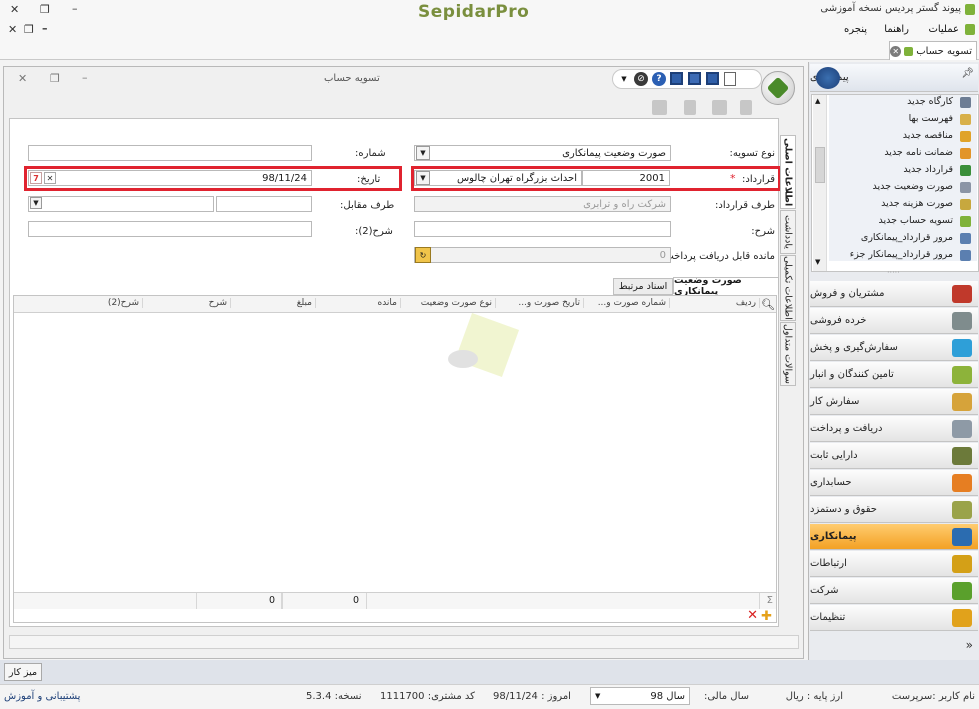  Describe the element at coordinates (894, 483) in the screenshot. I see `module-7: حسابداری` at that location.